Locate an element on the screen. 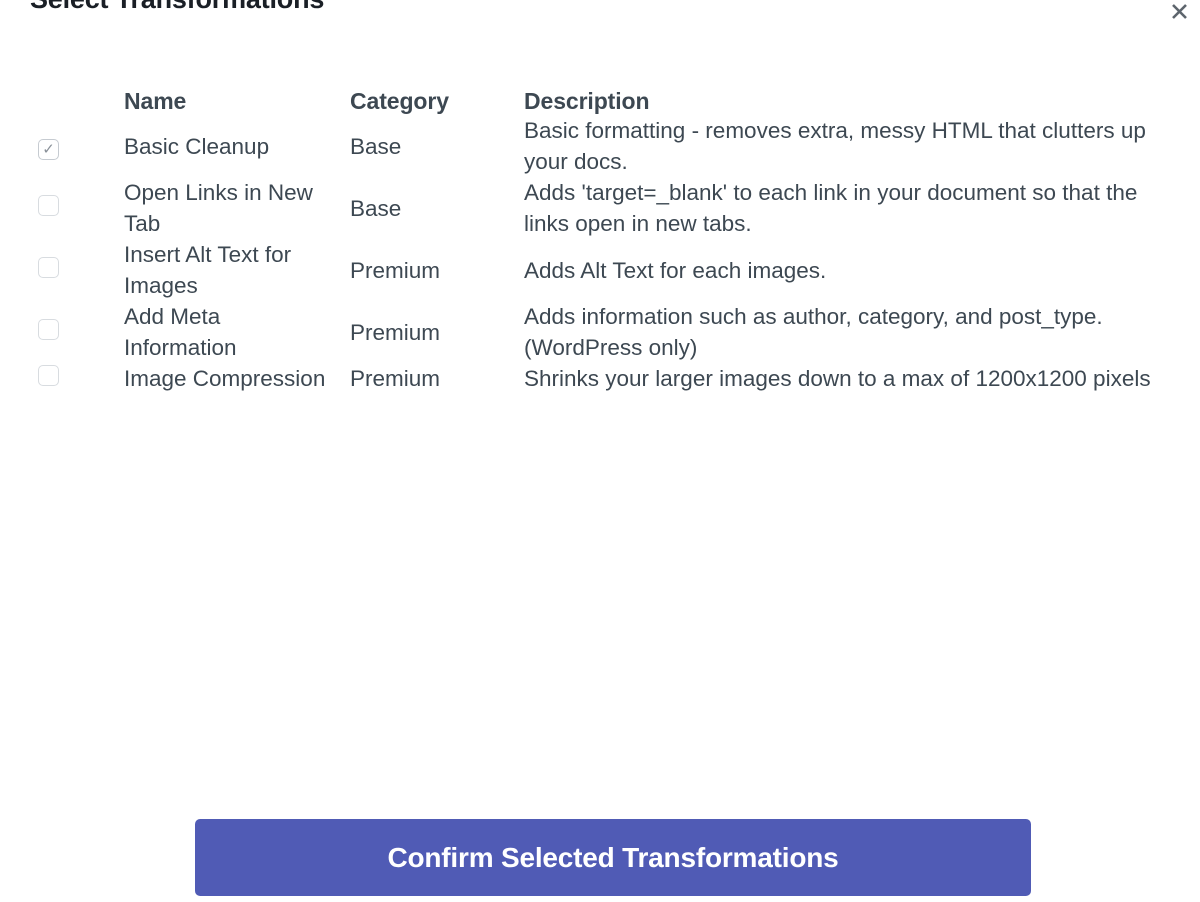 The width and height of the screenshot is (1200, 902). transformation-name: Image Compression is located at coordinates (225, 379).